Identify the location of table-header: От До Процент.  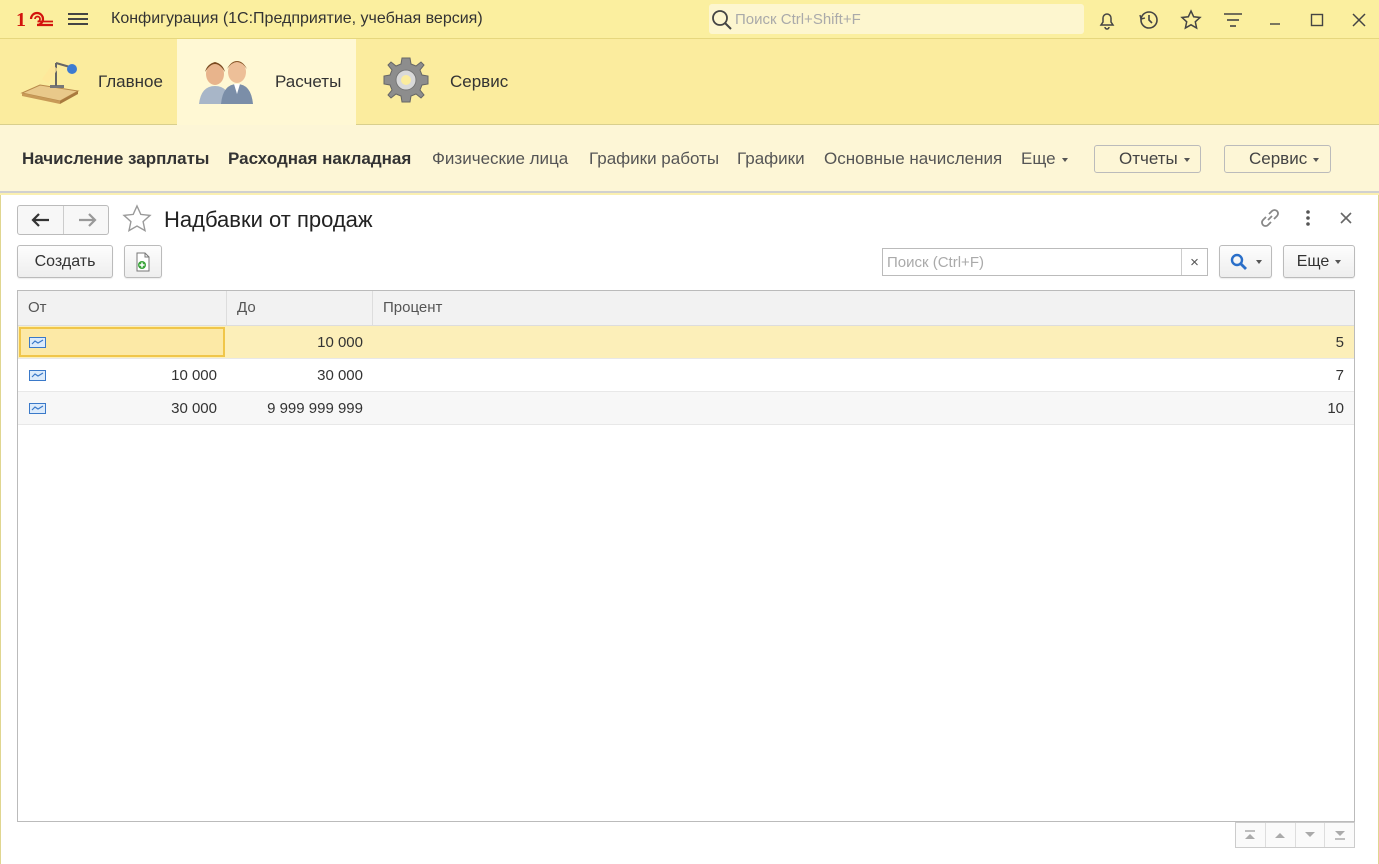
(686, 308).